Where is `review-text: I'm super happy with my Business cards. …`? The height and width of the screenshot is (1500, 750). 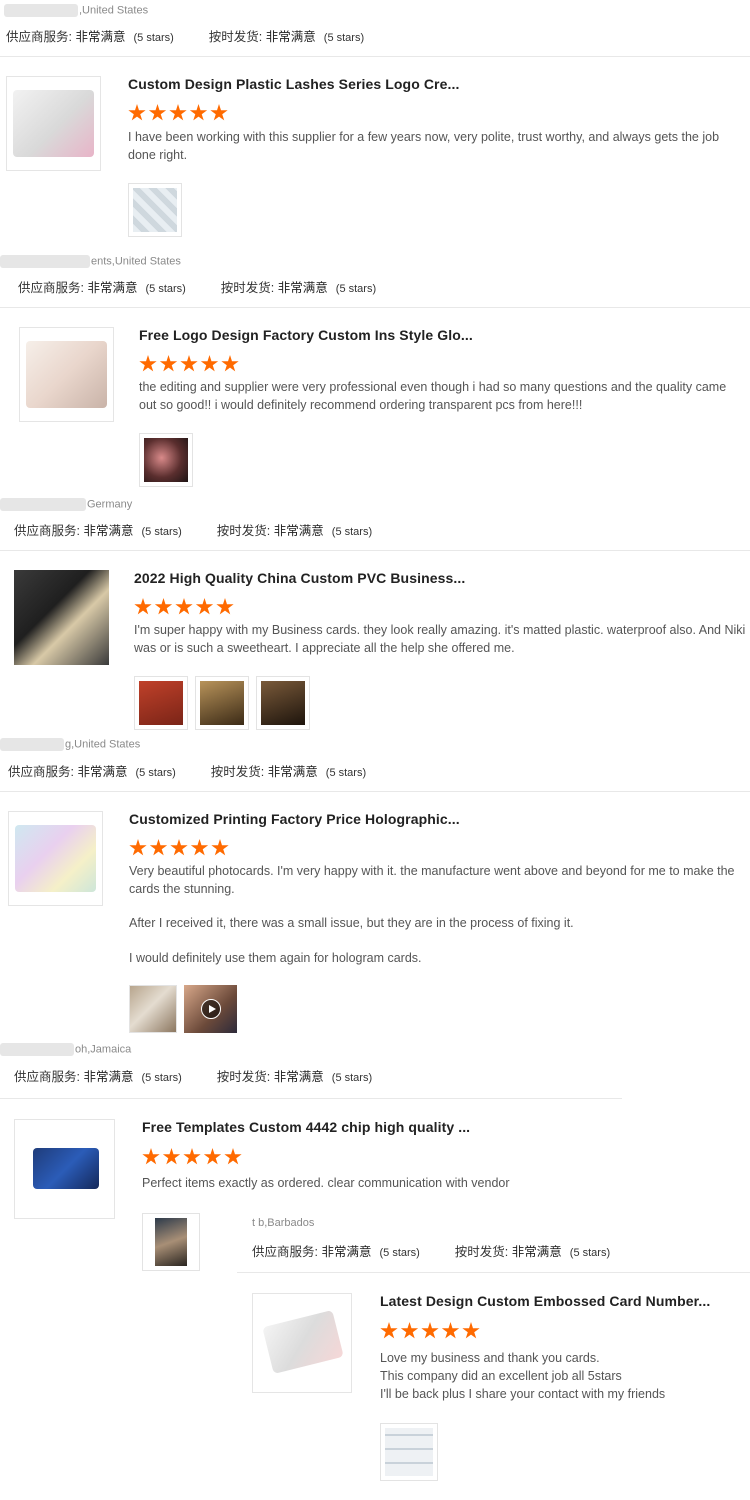
review-text: I'm super happy with my Business cards. … is located at coordinates (440, 639).